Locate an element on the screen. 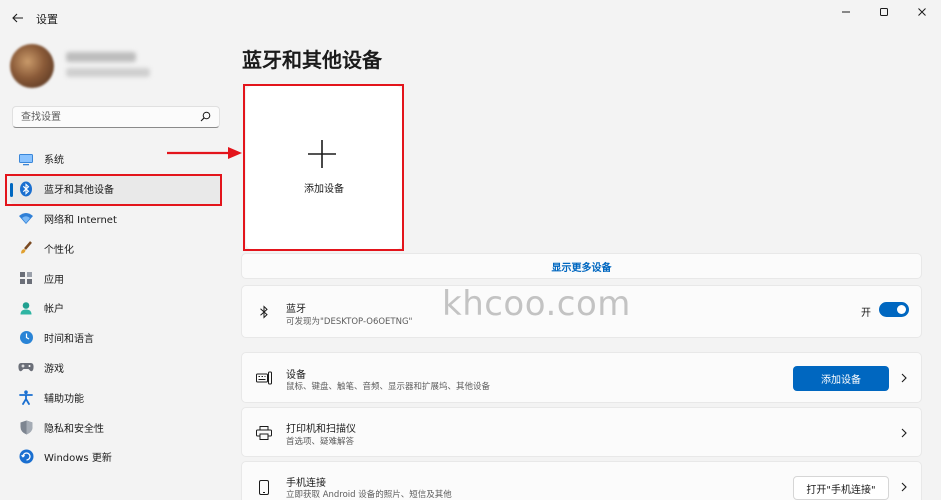 Image resolution: width=941 pixels, height=500 pixels. phone-icon is located at coordinates (264, 487).